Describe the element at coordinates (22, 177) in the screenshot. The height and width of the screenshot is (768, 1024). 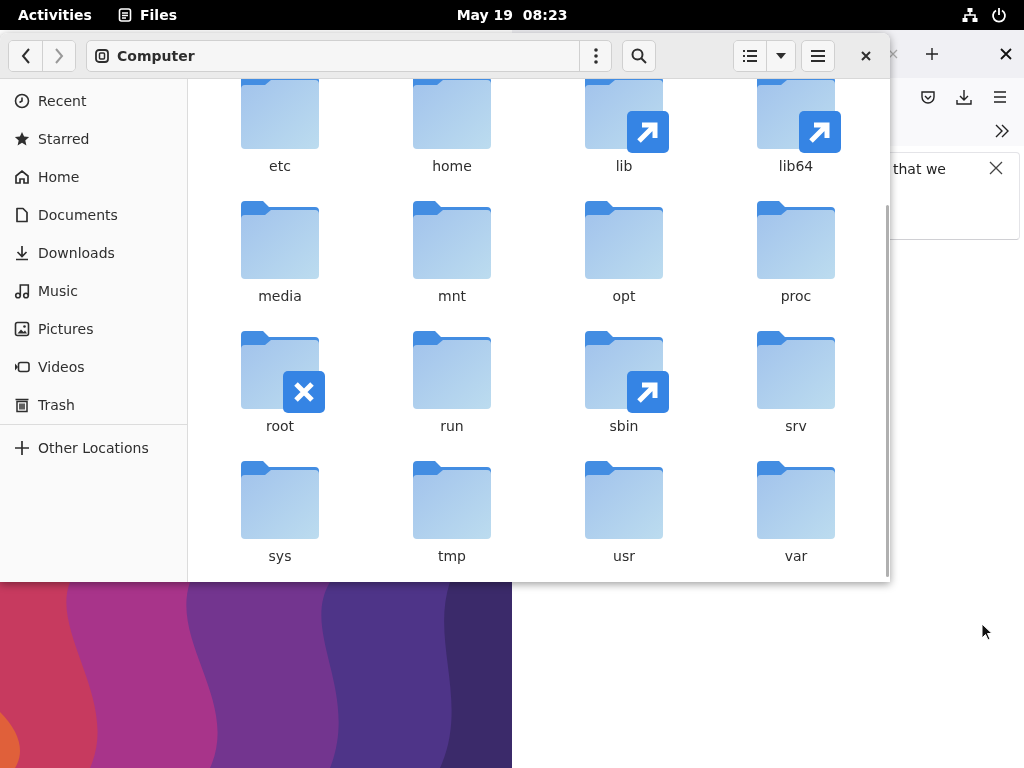
I see `home-icon` at that location.